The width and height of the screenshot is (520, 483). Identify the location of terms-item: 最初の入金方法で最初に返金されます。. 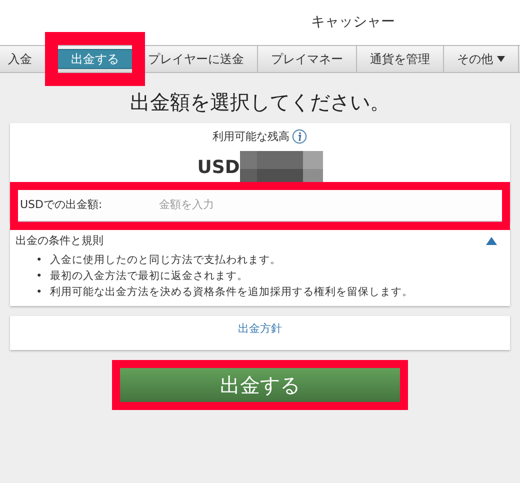
(149, 276).